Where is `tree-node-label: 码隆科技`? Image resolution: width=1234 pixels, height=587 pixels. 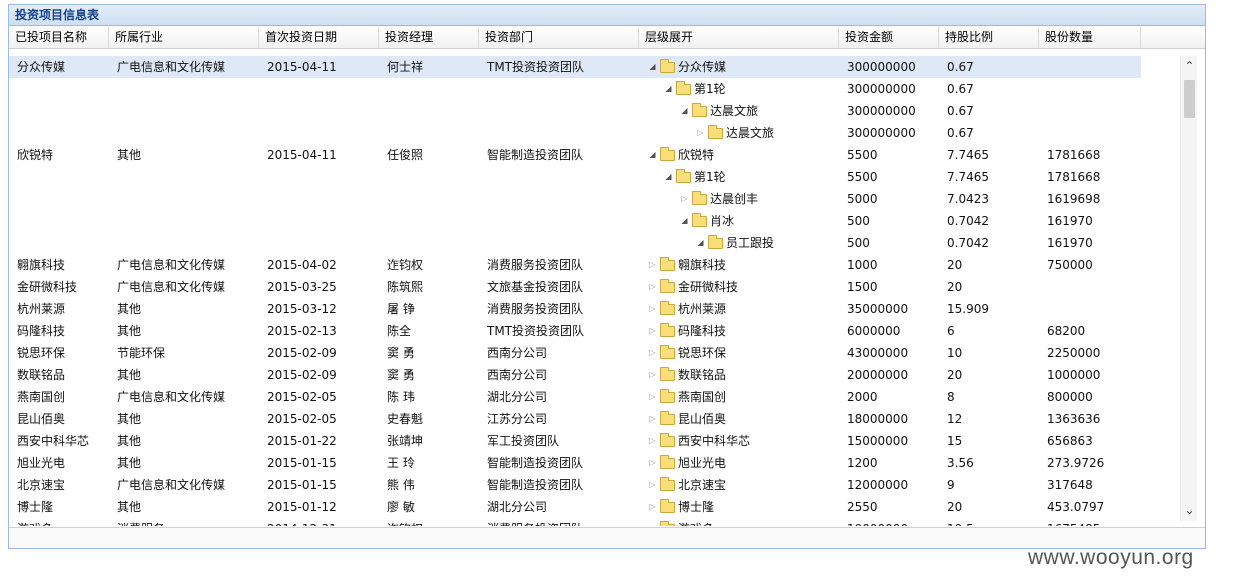
tree-node-label: 码隆科技 is located at coordinates (702, 331).